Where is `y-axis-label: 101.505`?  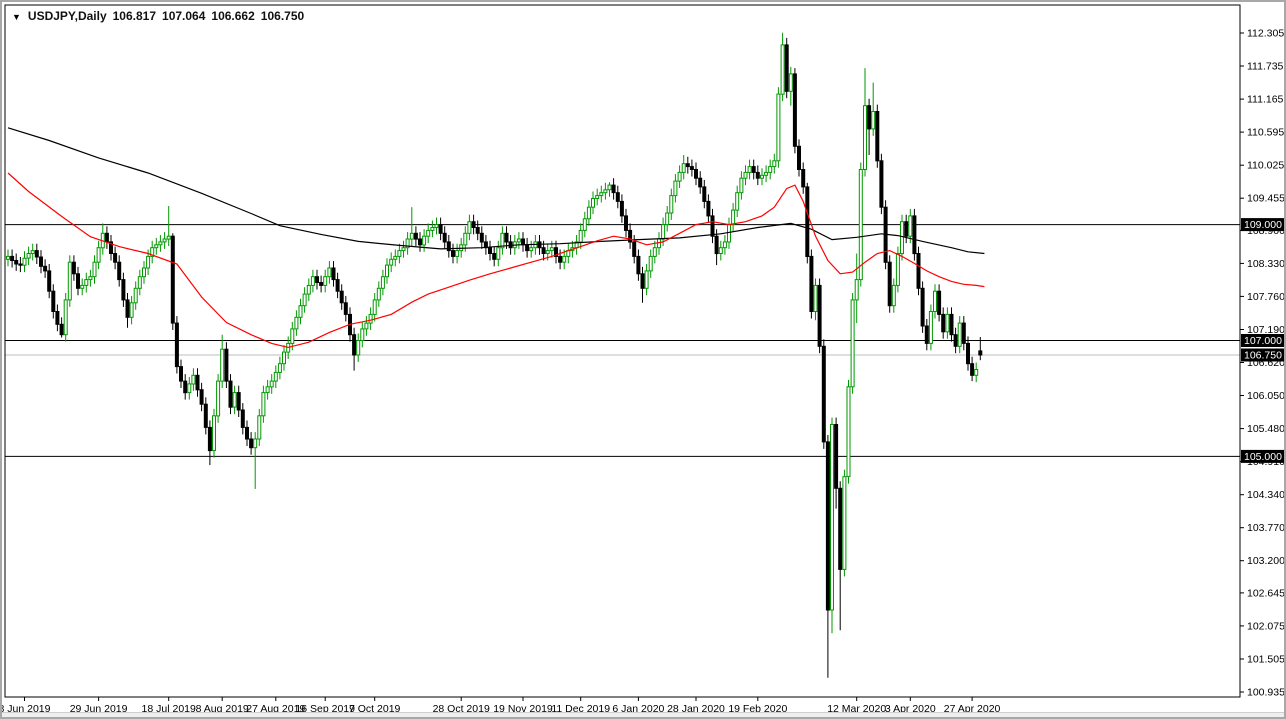 y-axis-label: 101.505 is located at coordinates (1265, 660).